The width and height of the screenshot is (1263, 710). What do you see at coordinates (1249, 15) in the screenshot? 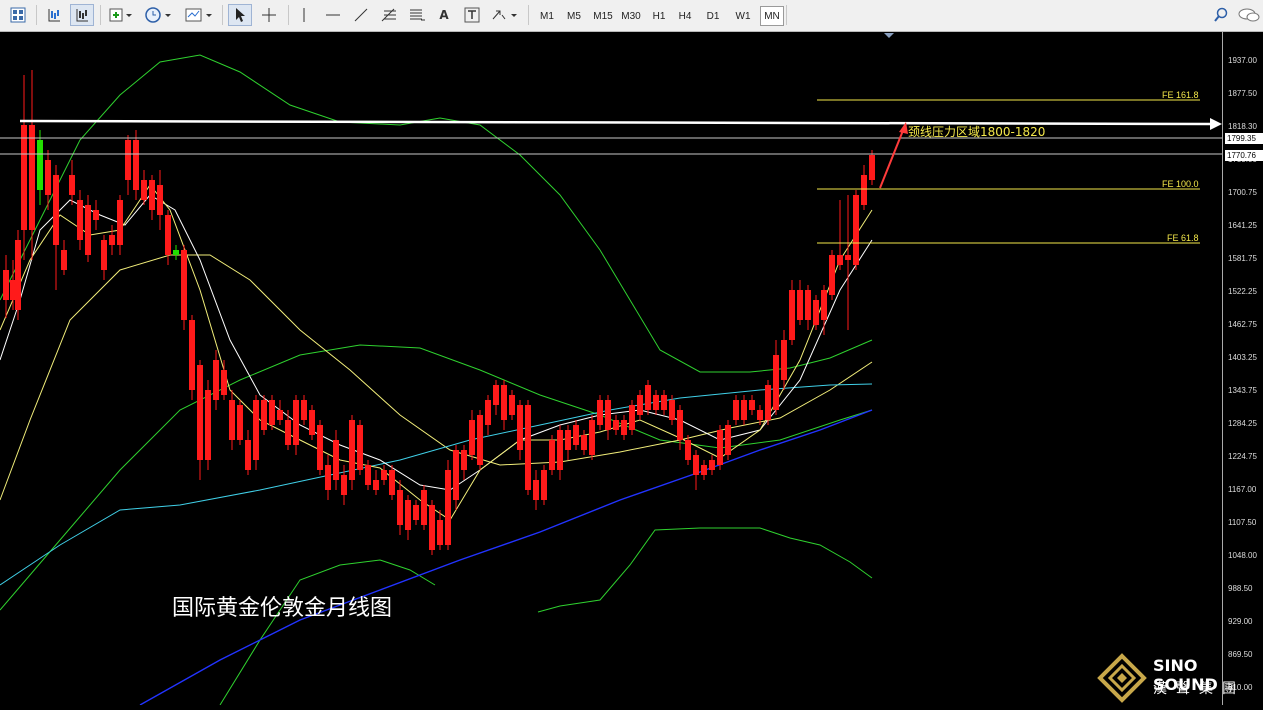
I see `chat-icon` at bounding box center [1249, 15].